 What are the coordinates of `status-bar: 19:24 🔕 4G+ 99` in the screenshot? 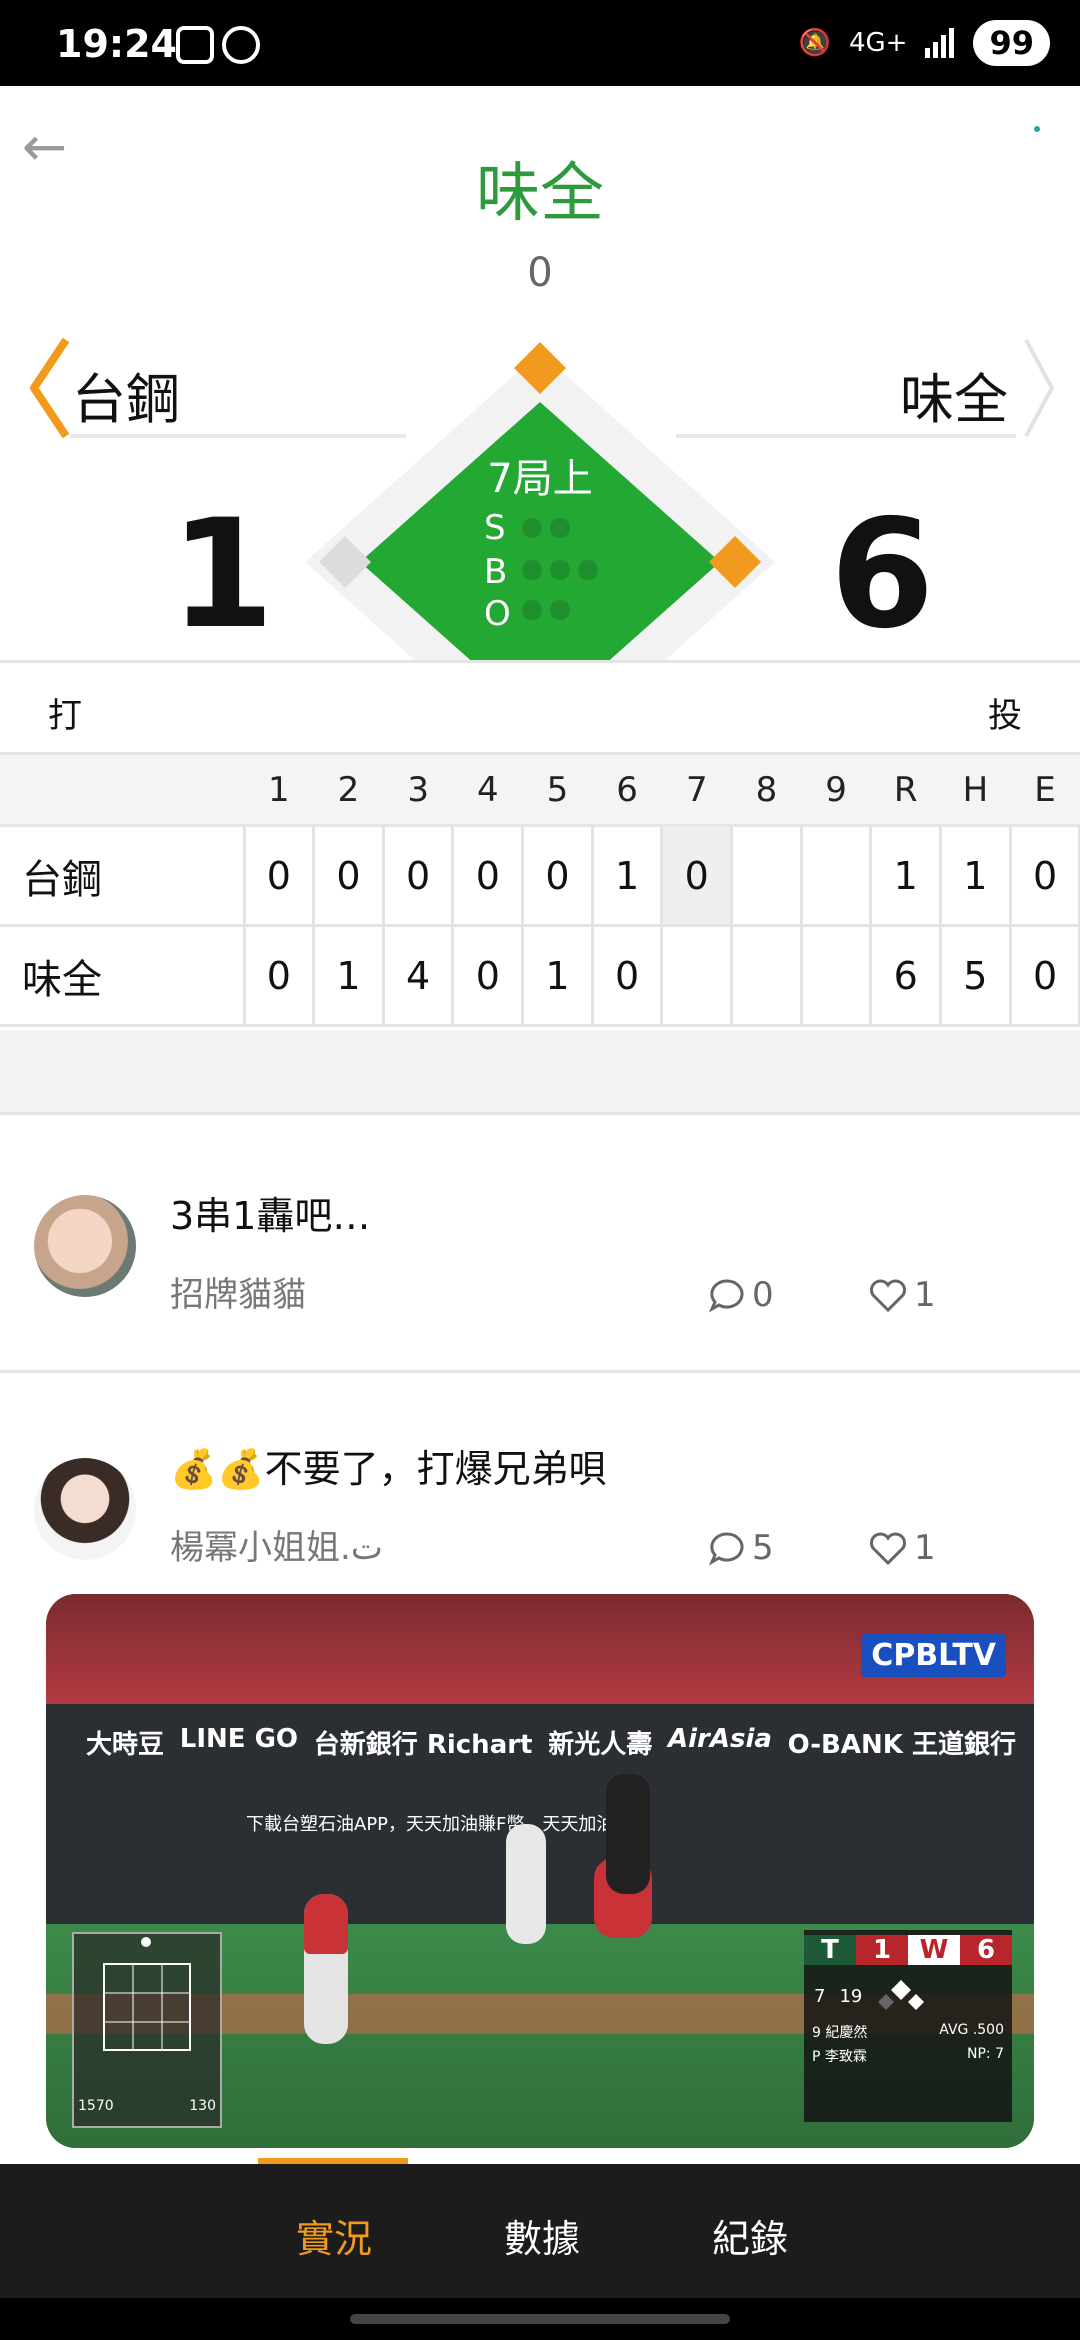 It's located at (540, 43).